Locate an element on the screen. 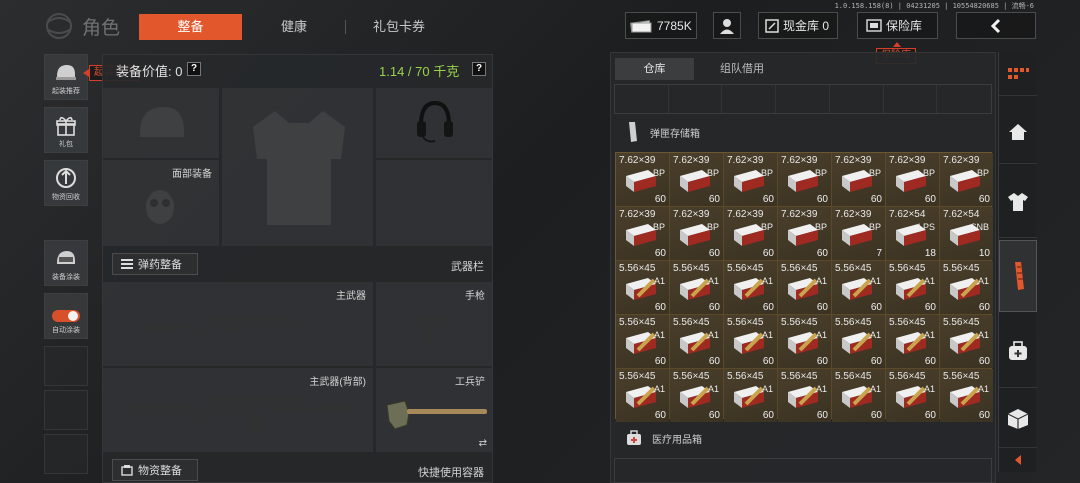 This screenshot has height=483, width=1080. ammo-type: BP is located at coordinates (820, 227).